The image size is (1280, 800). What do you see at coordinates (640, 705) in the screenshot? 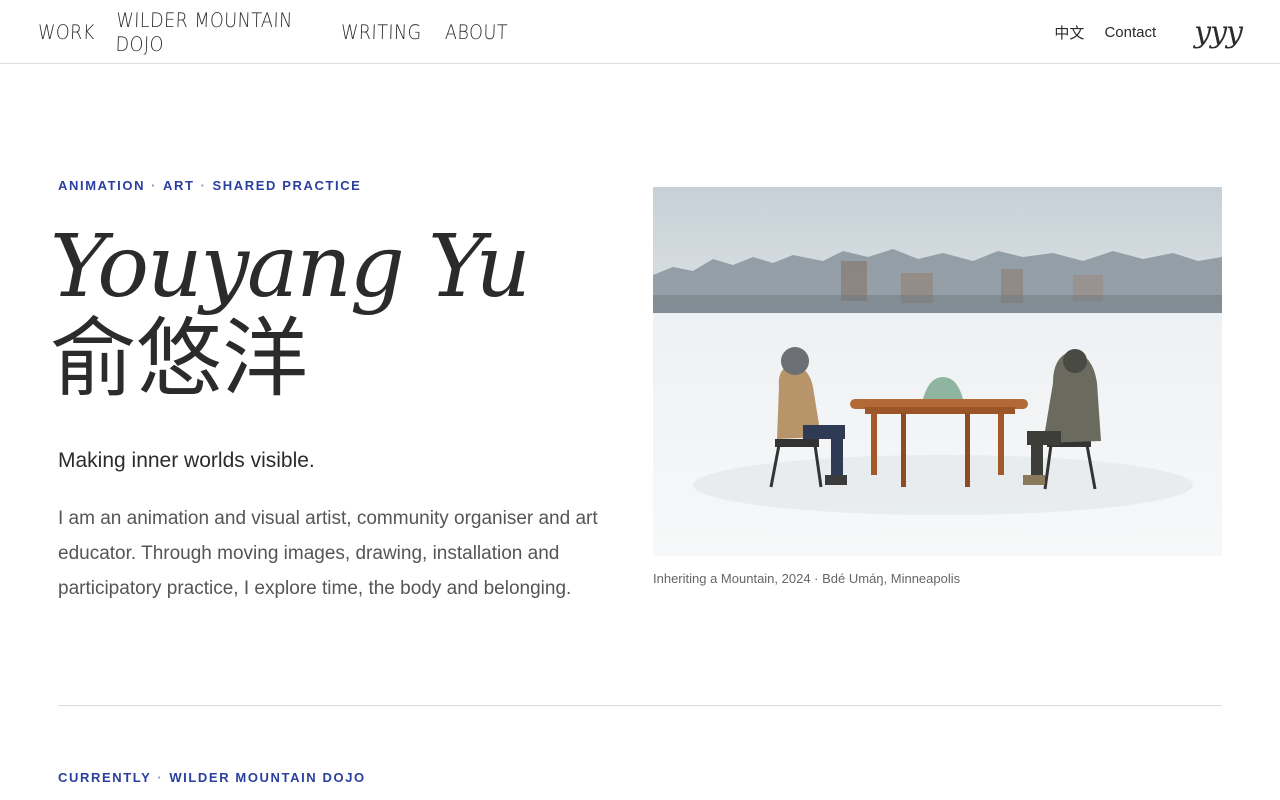
I see `section-divider` at bounding box center [640, 705].